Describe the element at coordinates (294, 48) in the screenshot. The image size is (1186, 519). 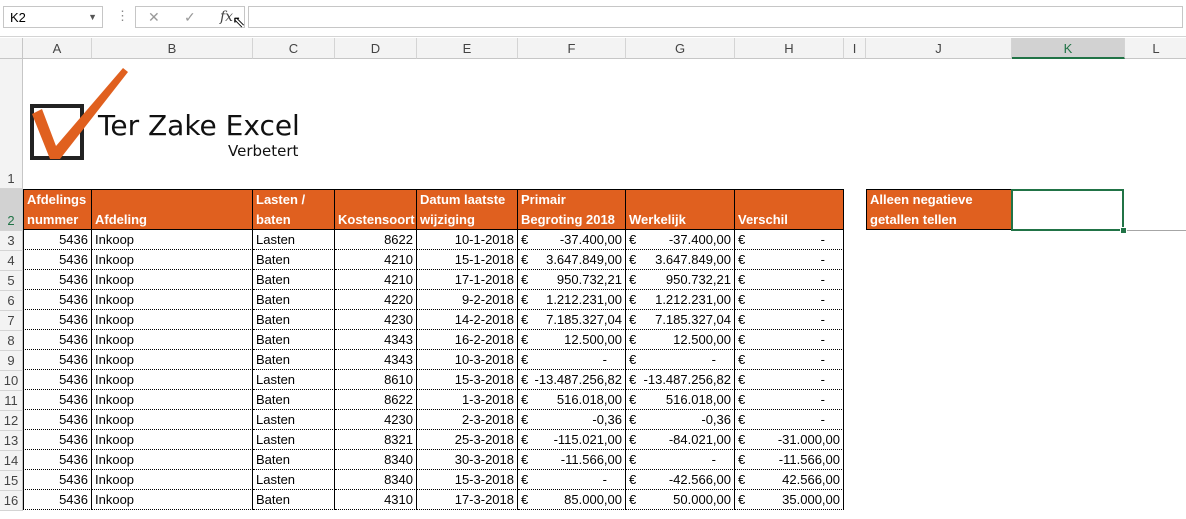
I see `column-header-c: C` at that location.